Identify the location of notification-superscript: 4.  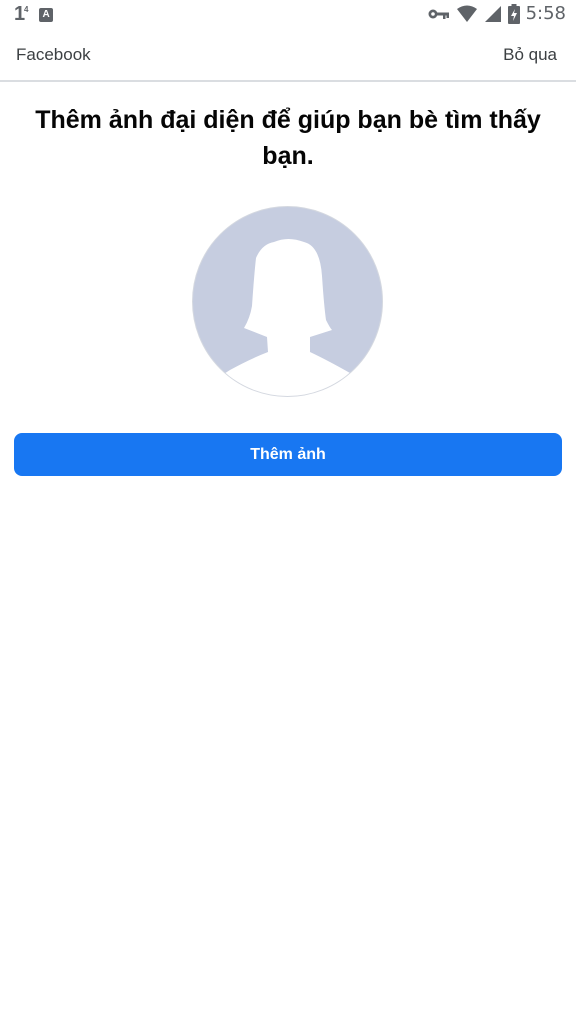
(26, 9).